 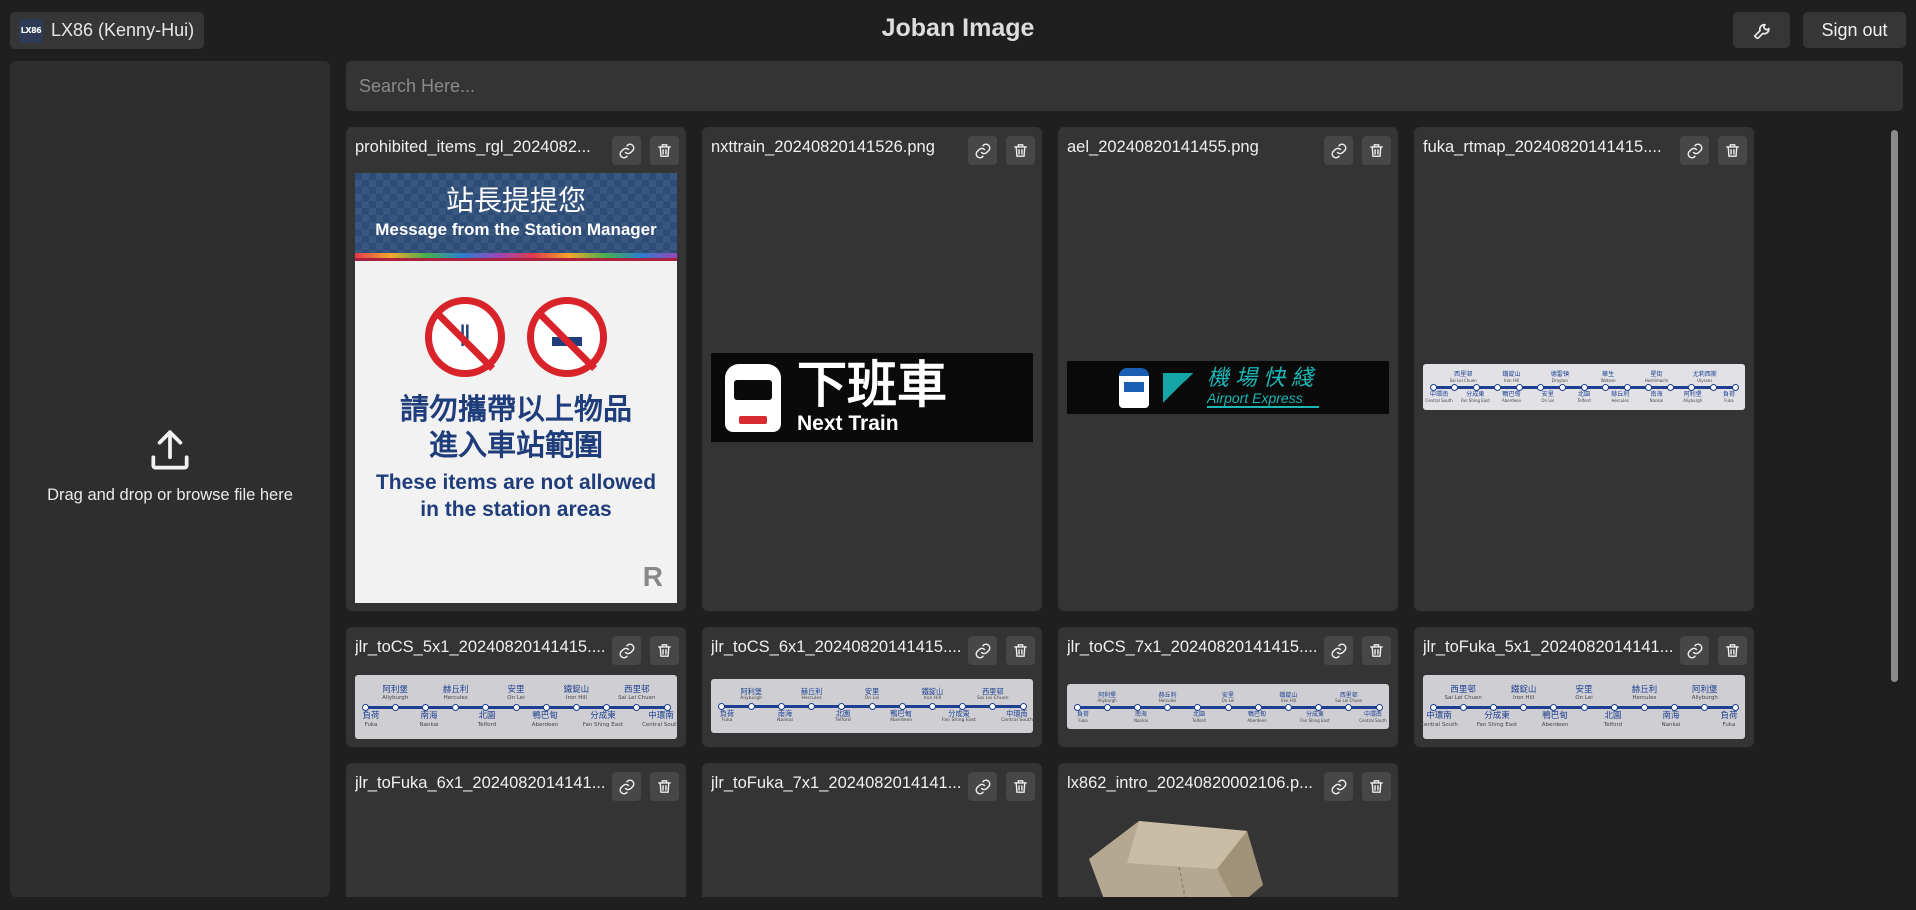 I want to click on station-label: 西里邨 Sai Lei Chuen, so click(x=1463, y=377).